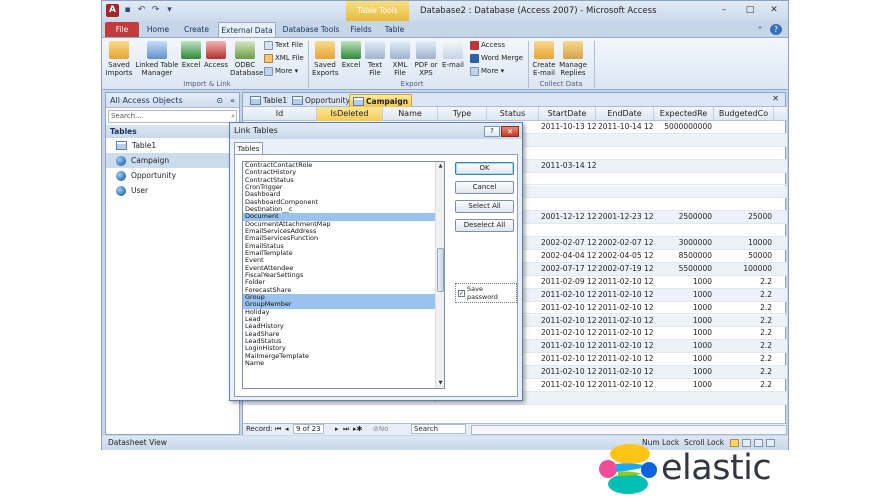 The width and height of the screenshot is (896, 504). I want to click on column-header: Name, so click(410, 114).